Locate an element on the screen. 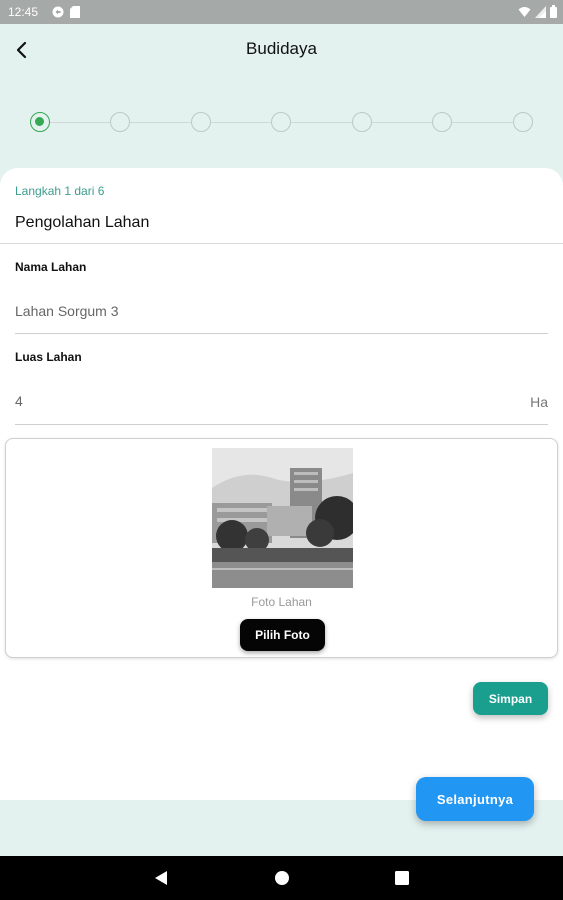 The width and height of the screenshot is (563, 900). status-bar: 12:45 is located at coordinates (281, 12).